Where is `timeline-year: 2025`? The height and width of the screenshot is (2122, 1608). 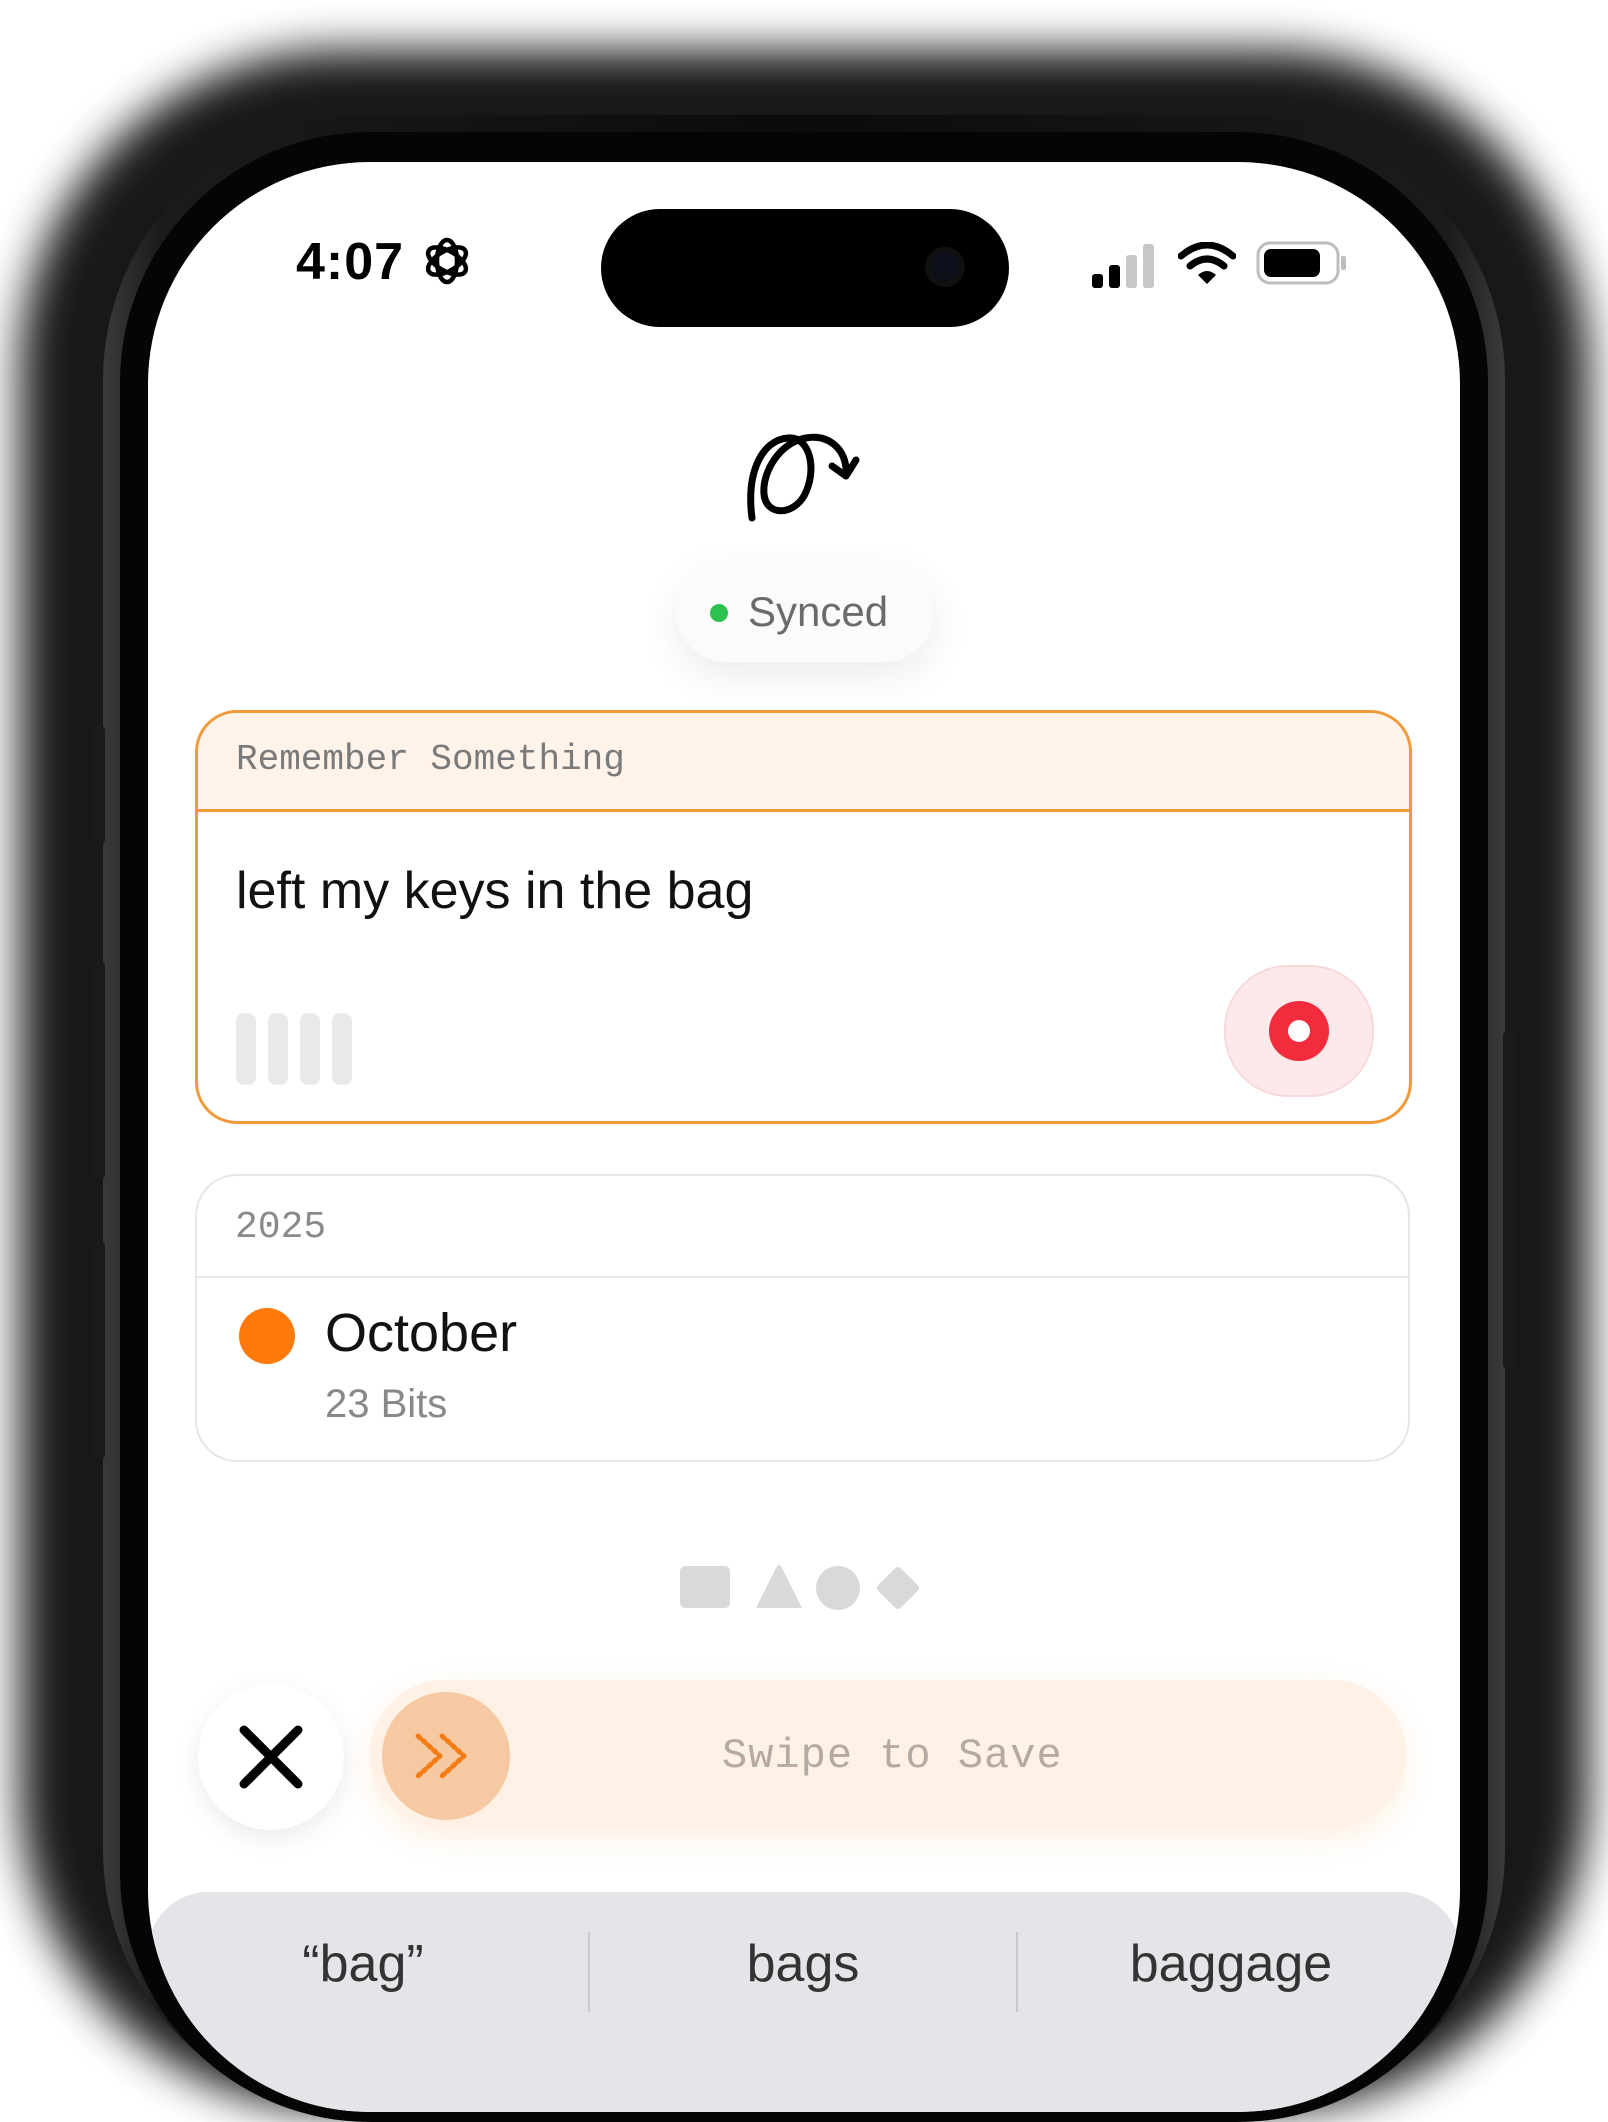
timeline-year: 2025 is located at coordinates (281, 1227).